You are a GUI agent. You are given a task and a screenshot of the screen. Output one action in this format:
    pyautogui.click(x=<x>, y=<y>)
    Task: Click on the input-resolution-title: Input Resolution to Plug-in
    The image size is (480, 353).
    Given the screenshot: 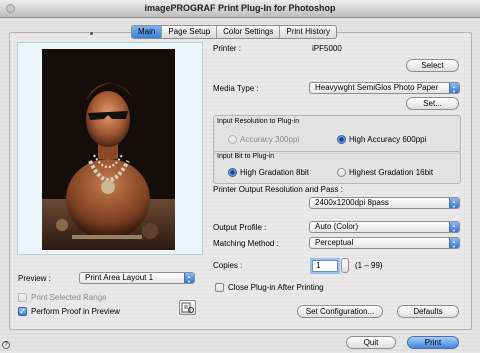 What is the action you would take?
    pyautogui.click(x=258, y=121)
    